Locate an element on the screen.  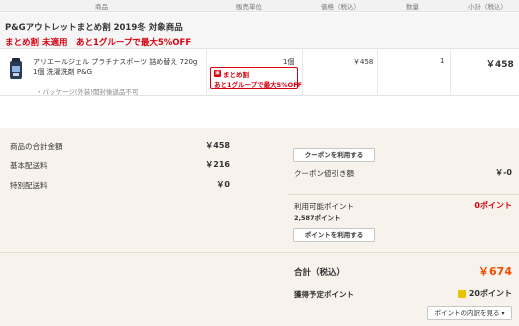
unit-price: ￥458 is located at coordinates (363, 62).